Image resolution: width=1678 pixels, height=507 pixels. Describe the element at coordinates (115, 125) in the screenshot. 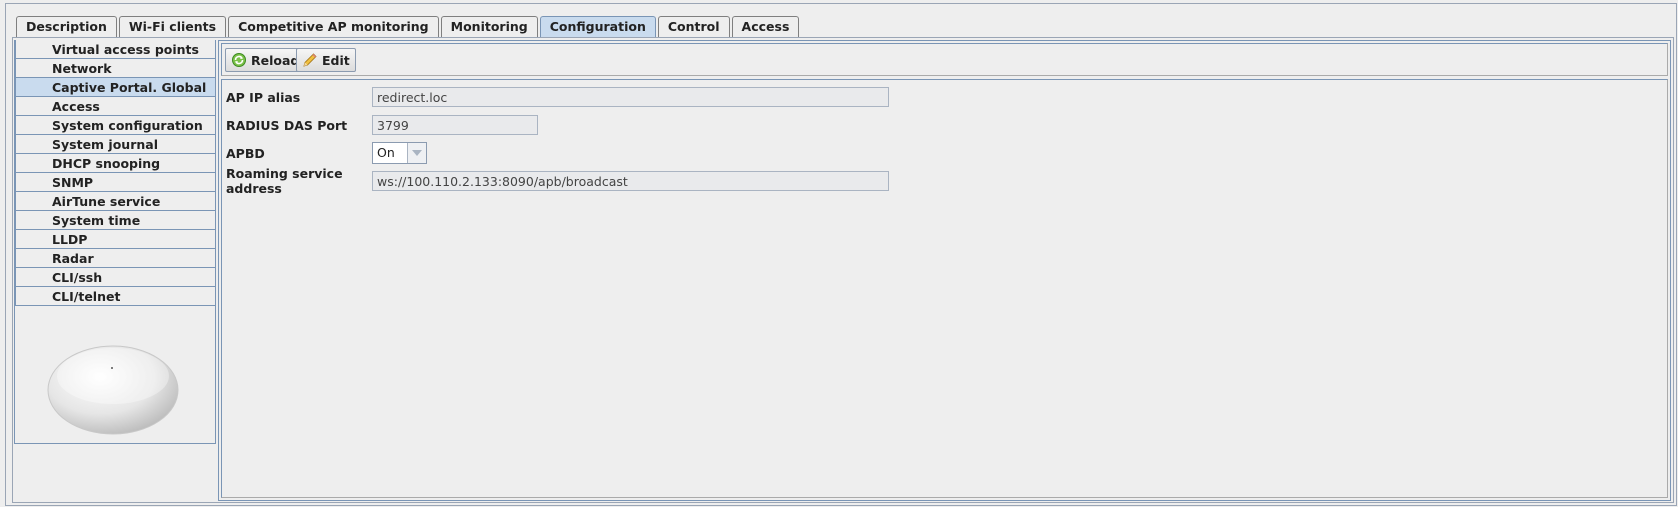

I see `sidebar-item-system-configuration: System configuration` at that location.